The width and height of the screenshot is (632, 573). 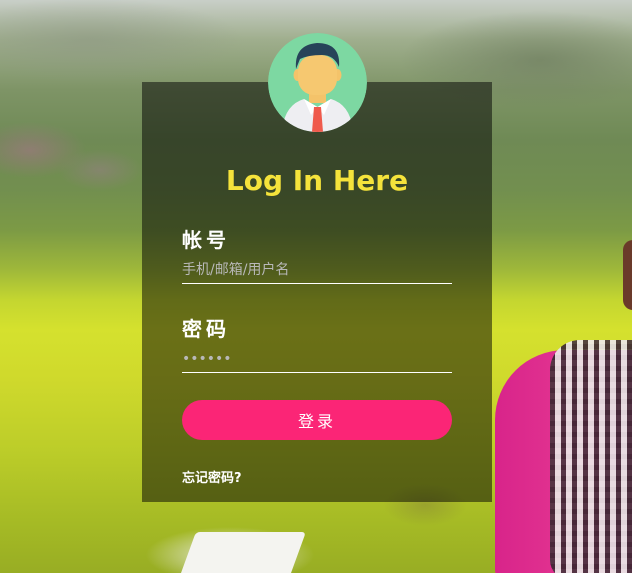 I want to click on forgot-password-link: 忘记密码?, so click(x=212, y=476).